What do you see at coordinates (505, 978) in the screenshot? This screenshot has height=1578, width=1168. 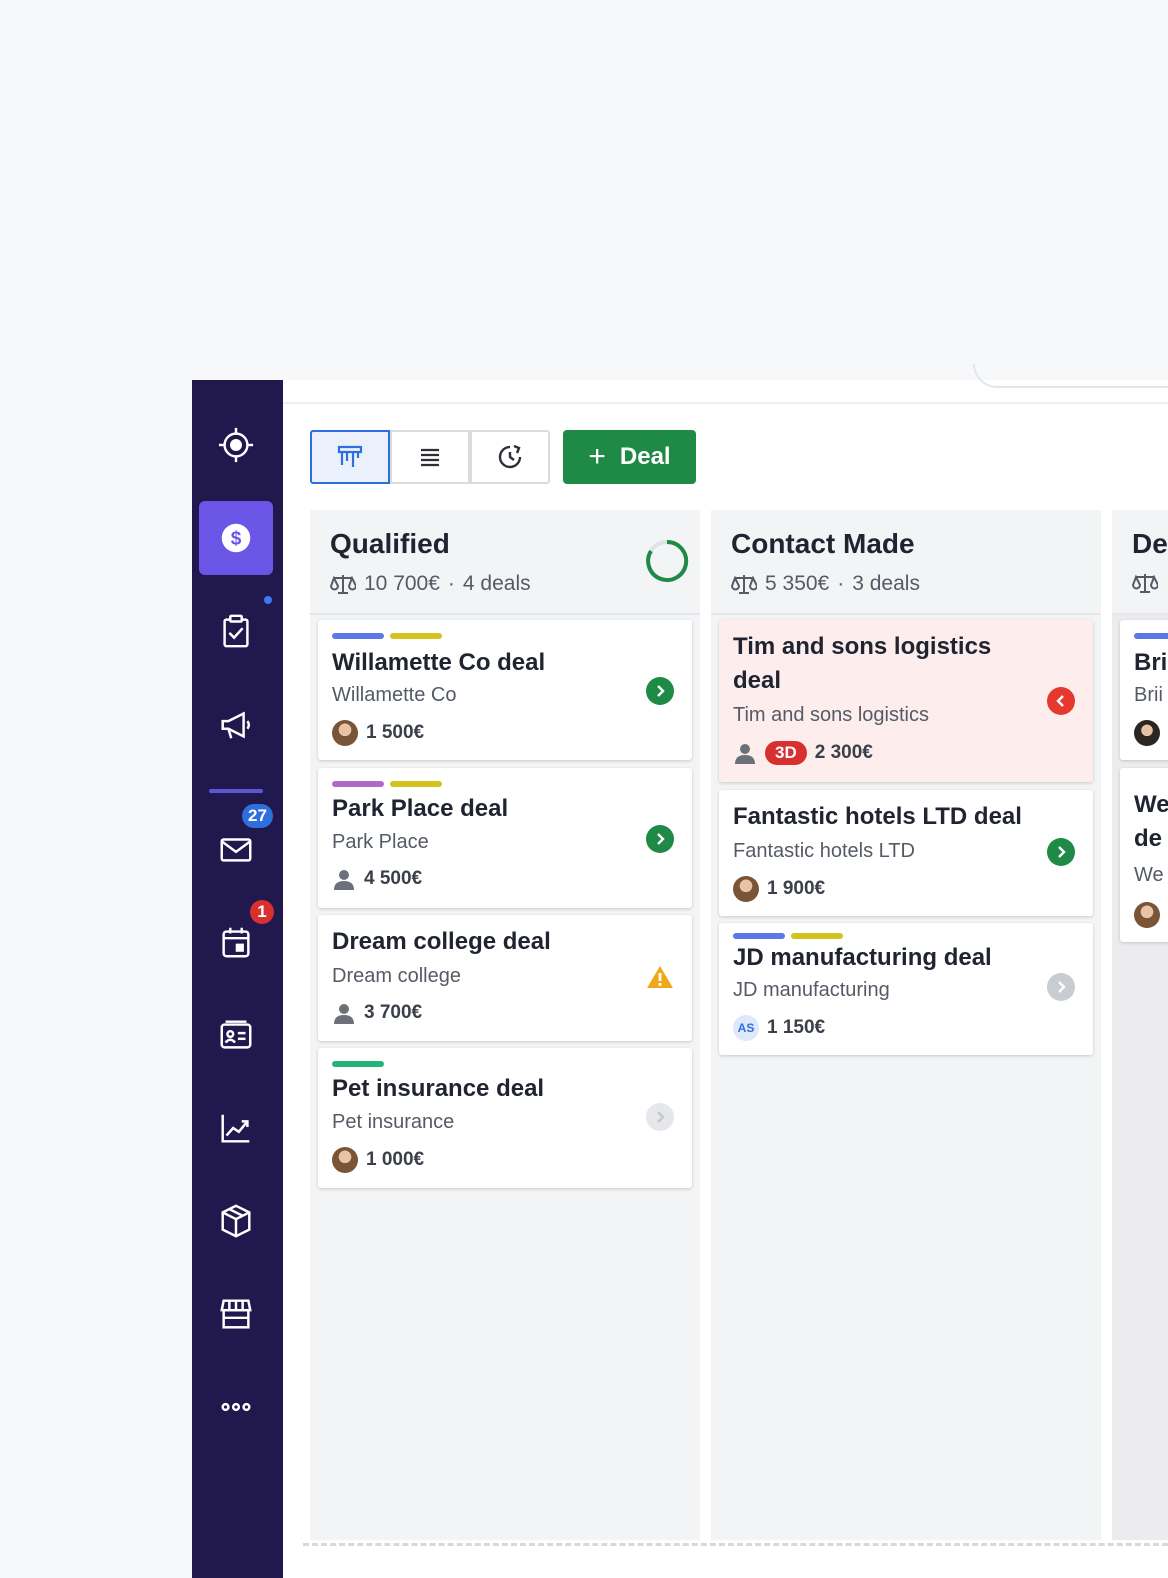 I see `deal-card: Dream college deal Dream college 3 700€` at bounding box center [505, 978].